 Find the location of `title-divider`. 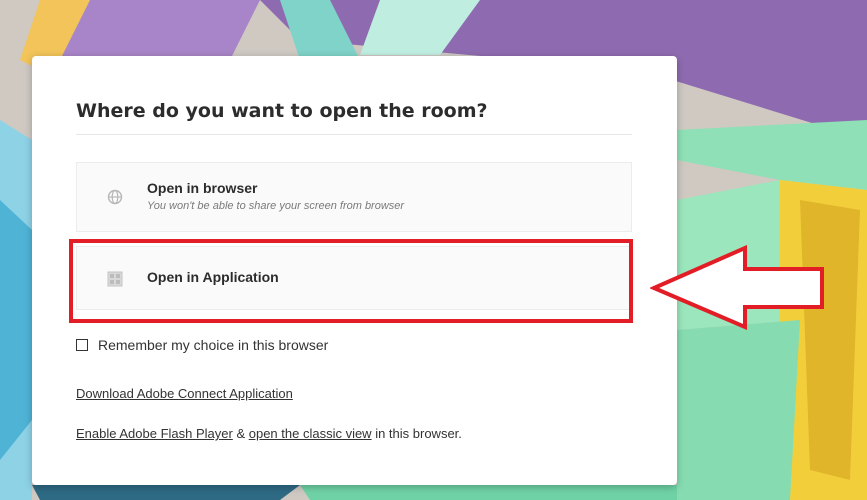

title-divider is located at coordinates (354, 134).